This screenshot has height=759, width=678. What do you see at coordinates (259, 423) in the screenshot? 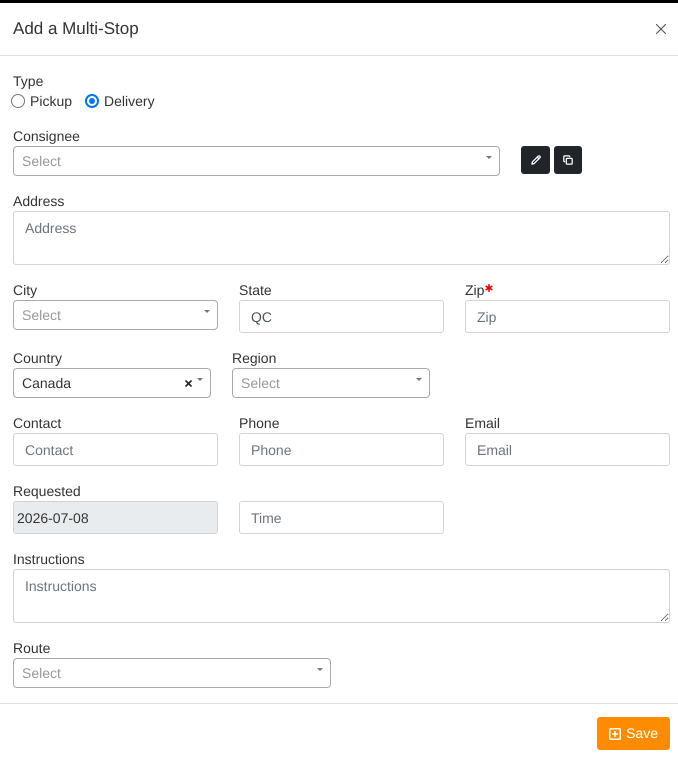
I see `field-label: Phone` at bounding box center [259, 423].